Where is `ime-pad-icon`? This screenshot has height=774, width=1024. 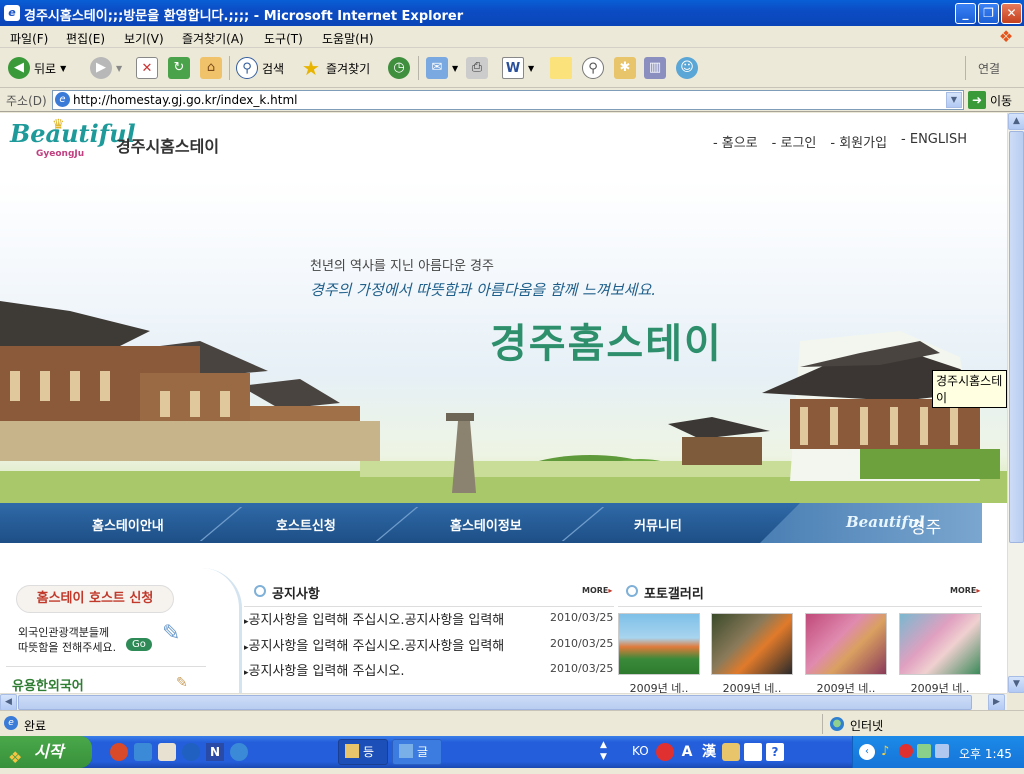 ime-pad-icon is located at coordinates (731, 752).